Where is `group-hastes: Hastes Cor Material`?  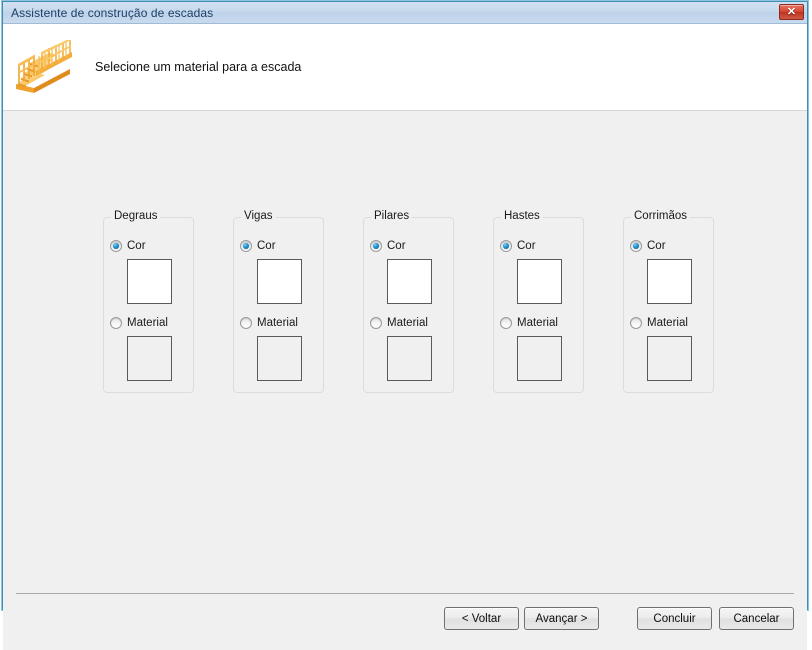 group-hastes: Hastes Cor Material is located at coordinates (538, 301).